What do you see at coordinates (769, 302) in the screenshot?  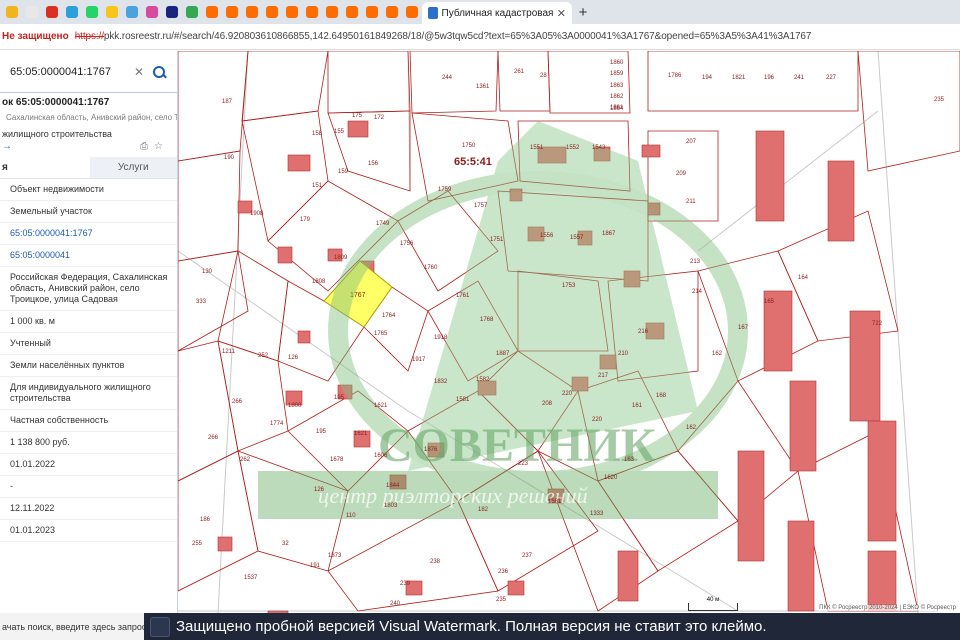 I see `plot-number-label: 165` at bounding box center [769, 302].